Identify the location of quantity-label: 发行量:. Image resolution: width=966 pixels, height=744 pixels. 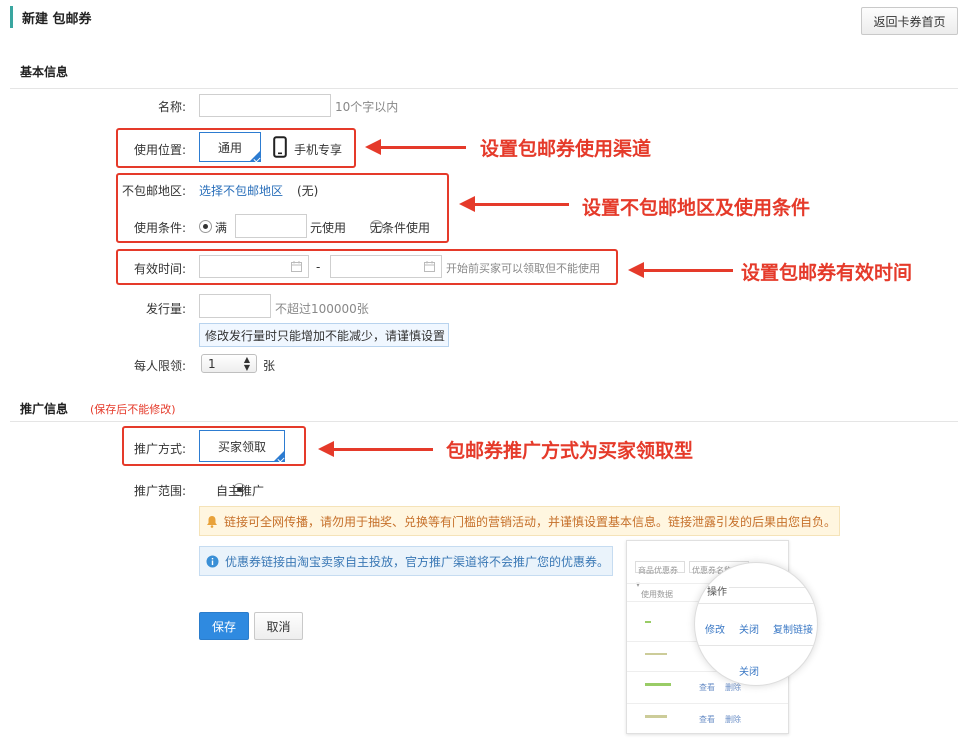
(165, 309).